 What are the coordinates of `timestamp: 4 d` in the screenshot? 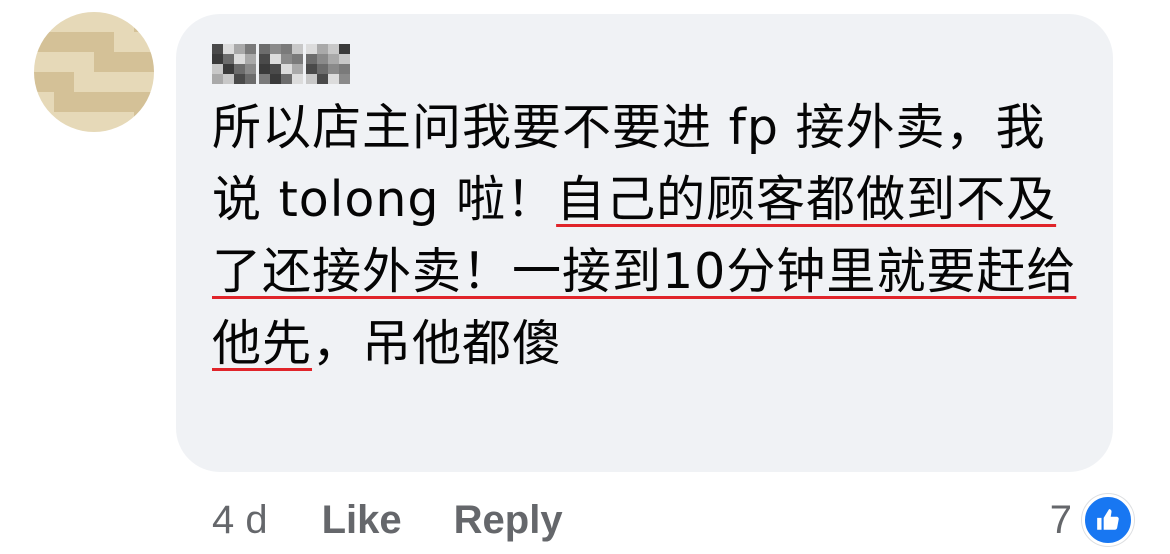 It's located at (240, 520).